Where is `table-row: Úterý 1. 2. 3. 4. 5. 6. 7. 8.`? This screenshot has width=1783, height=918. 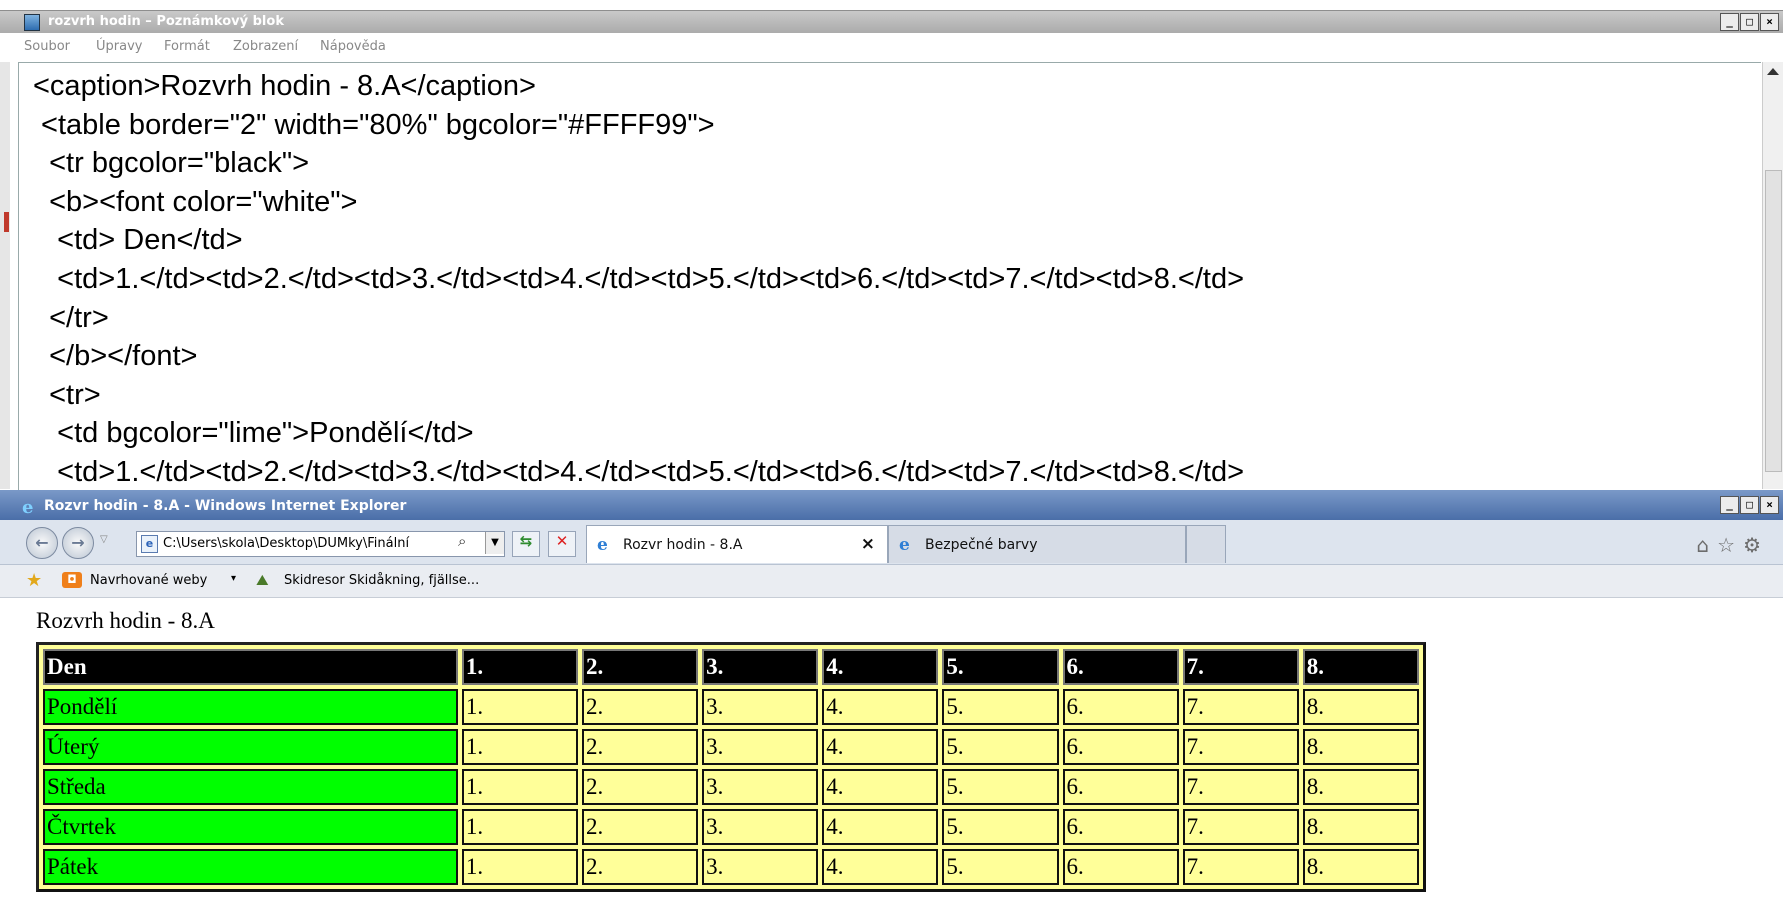 table-row: Úterý 1. 2. 3. 4. 5. 6. 7. 8. is located at coordinates (731, 747).